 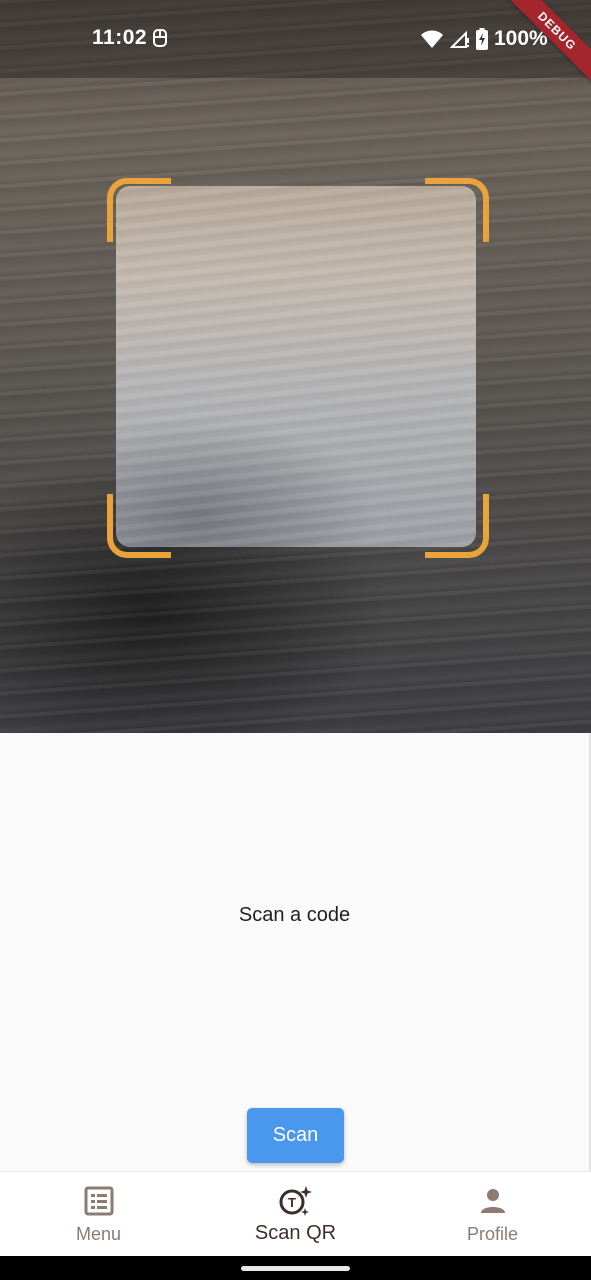 I want to click on home-gesture-handle, so click(x=295, y=1268).